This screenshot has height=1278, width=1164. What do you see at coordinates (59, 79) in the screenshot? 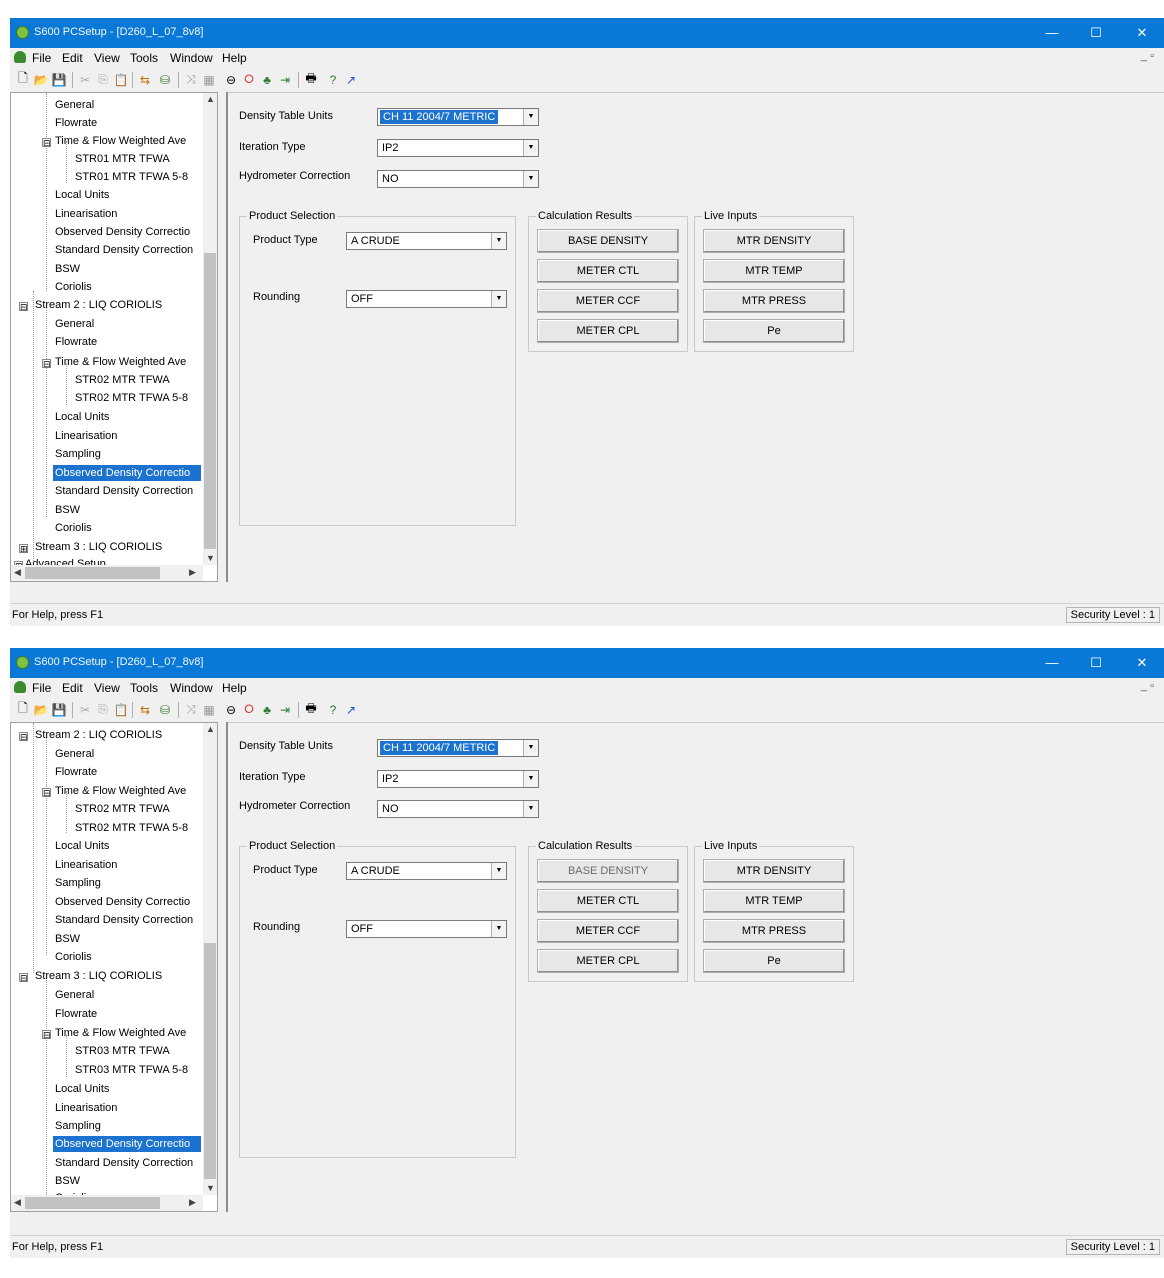
I see `save-icon: 💾` at bounding box center [59, 79].